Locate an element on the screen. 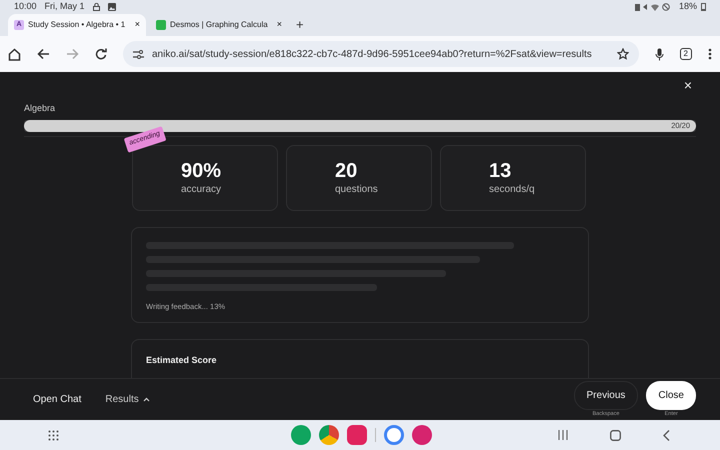 The height and width of the screenshot is (450, 720). new-tab-button: + is located at coordinates (300, 25).